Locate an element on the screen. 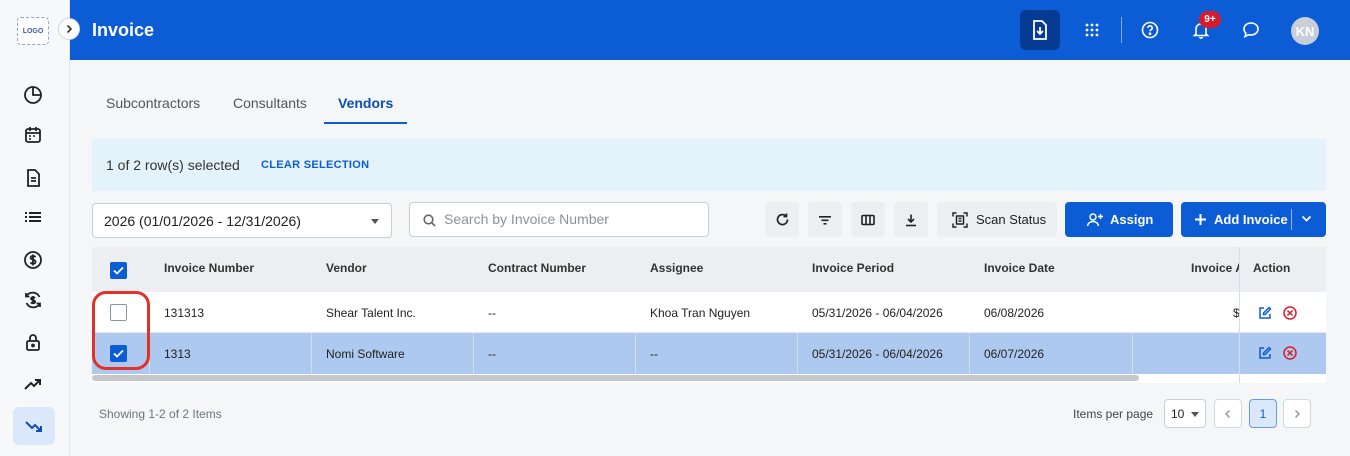 This screenshot has width=1350, height=456. export-button is located at coordinates (911, 219).